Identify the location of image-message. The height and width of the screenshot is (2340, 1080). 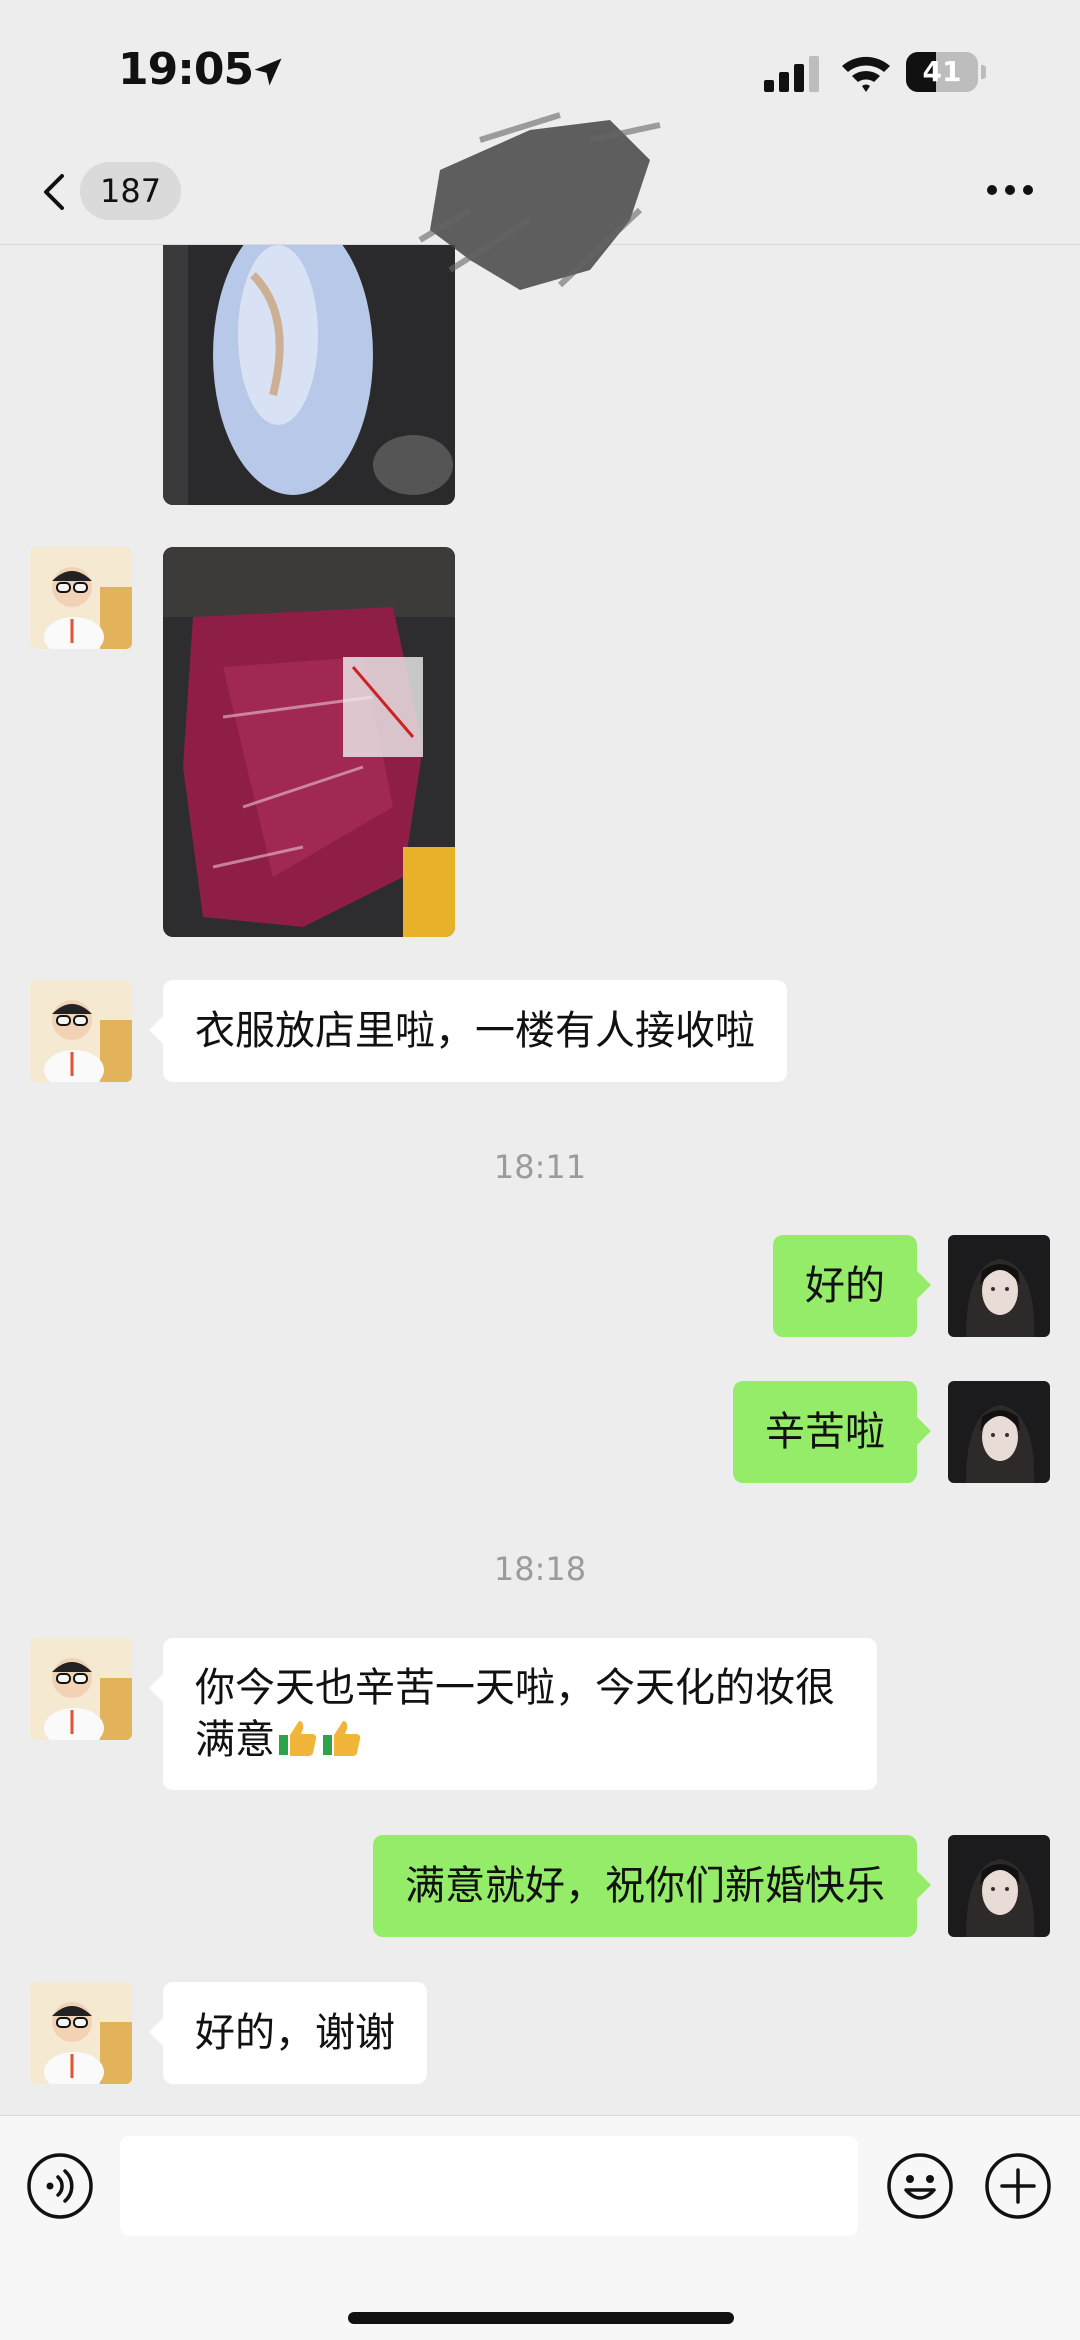
(309, 742).